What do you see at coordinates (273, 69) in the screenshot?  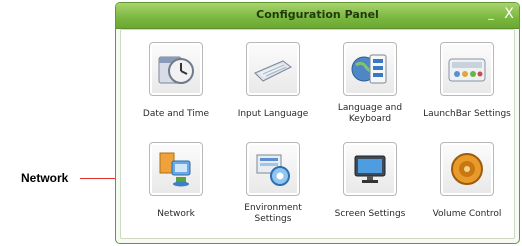 I see `keyboard-icon` at bounding box center [273, 69].